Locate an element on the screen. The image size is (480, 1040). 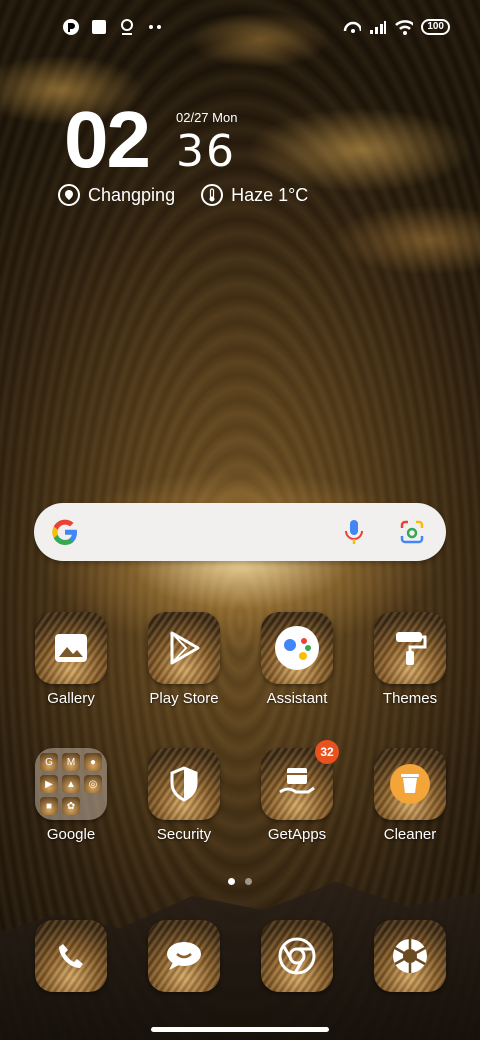
battery-icon: 100 is located at coordinates (435, 27).